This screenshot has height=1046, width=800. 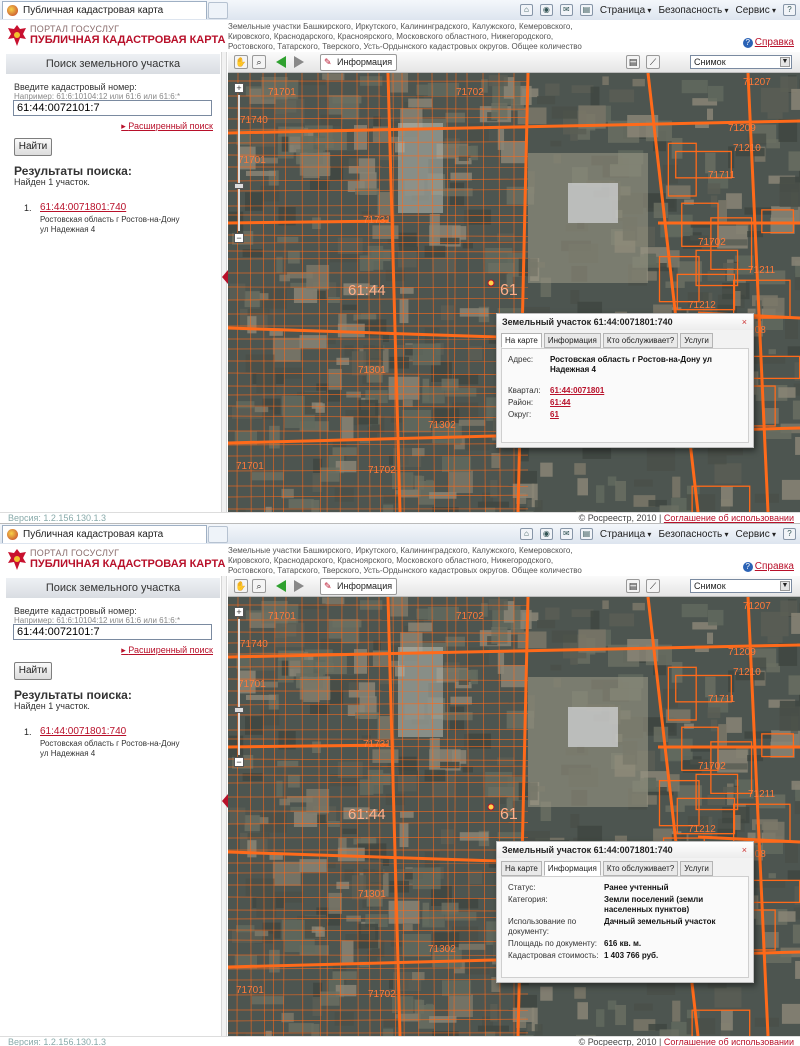 I want to click on block-label: 71701, so click(x=250, y=990).